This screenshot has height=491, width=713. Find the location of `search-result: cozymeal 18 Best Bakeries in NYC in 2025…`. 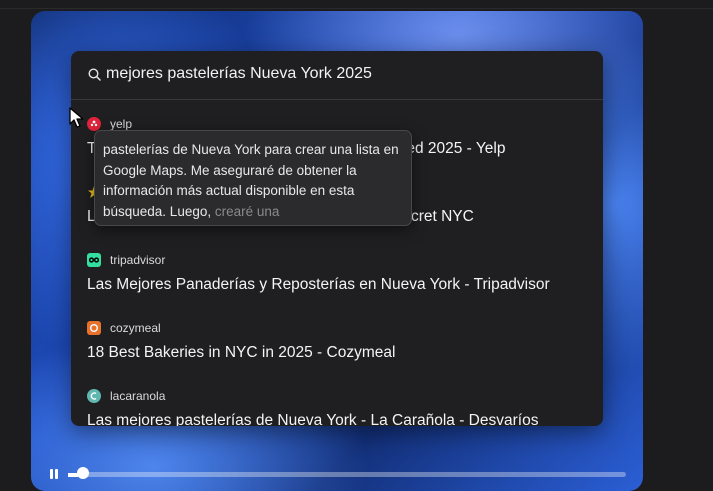

search-result: cozymeal 18 Best Bakeries in NYC in 2025… is located at coordinates (337, 341).